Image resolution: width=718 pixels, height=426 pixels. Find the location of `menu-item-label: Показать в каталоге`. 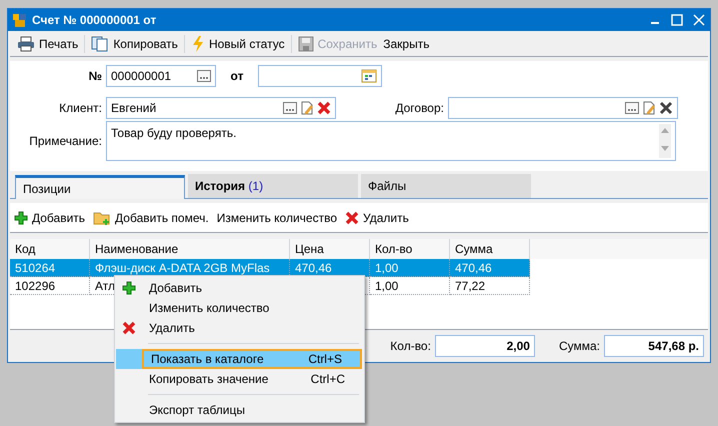

menu-item-label: Показать в каталоге is located at coordinates (208, 359).